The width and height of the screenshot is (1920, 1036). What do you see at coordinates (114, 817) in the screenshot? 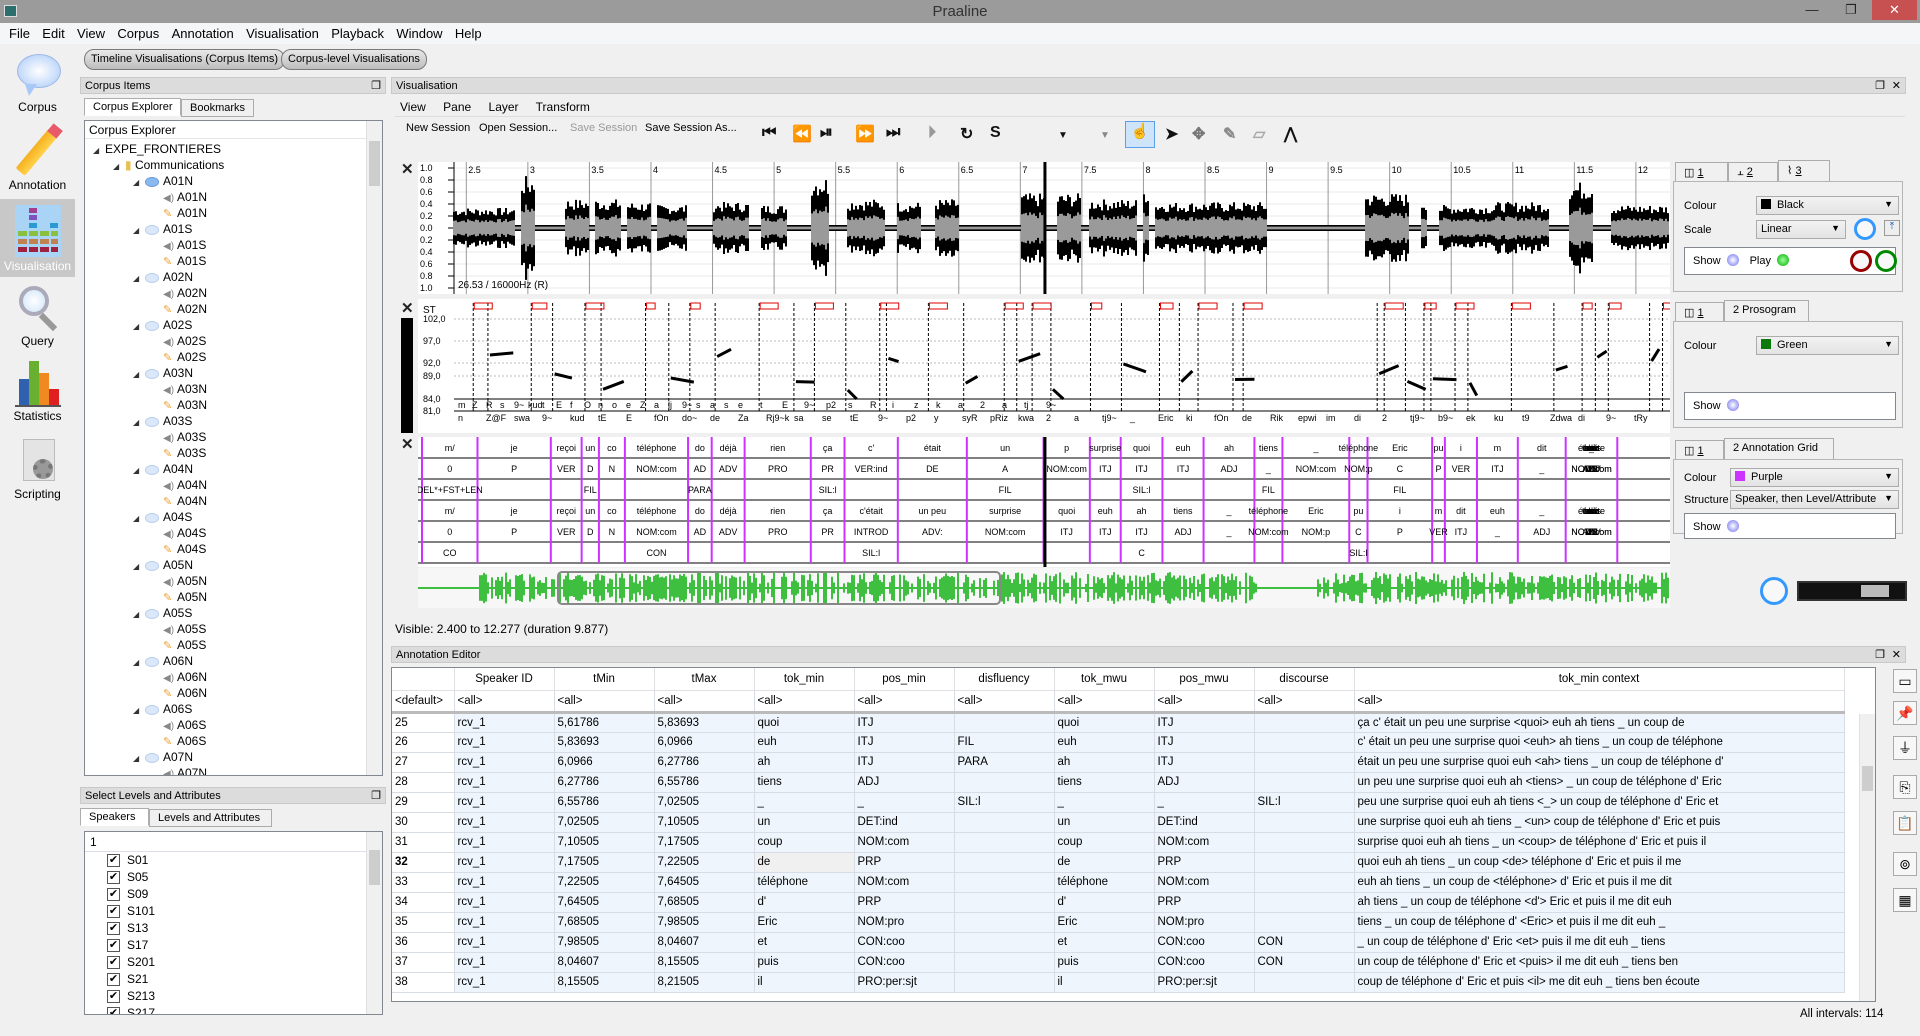
I see `tab-speakers: Speakers` at bounding box center [114, 817].